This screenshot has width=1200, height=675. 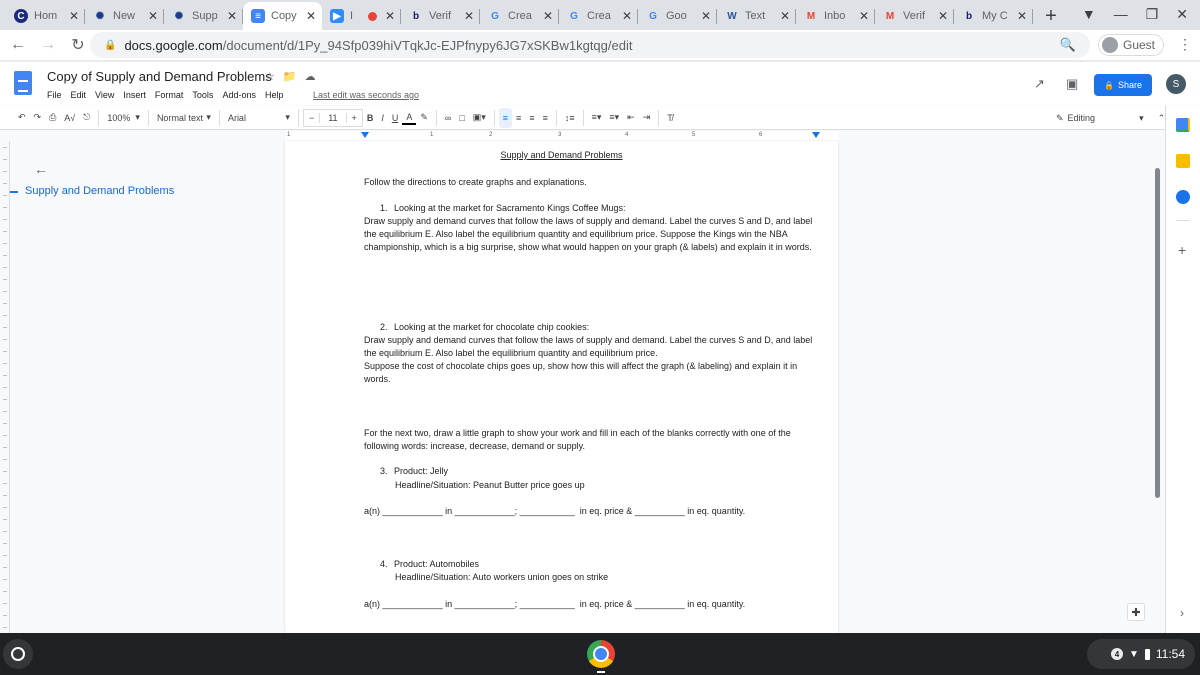 I want to click on font-select: Arial ▾, so click(x=259, y=118).